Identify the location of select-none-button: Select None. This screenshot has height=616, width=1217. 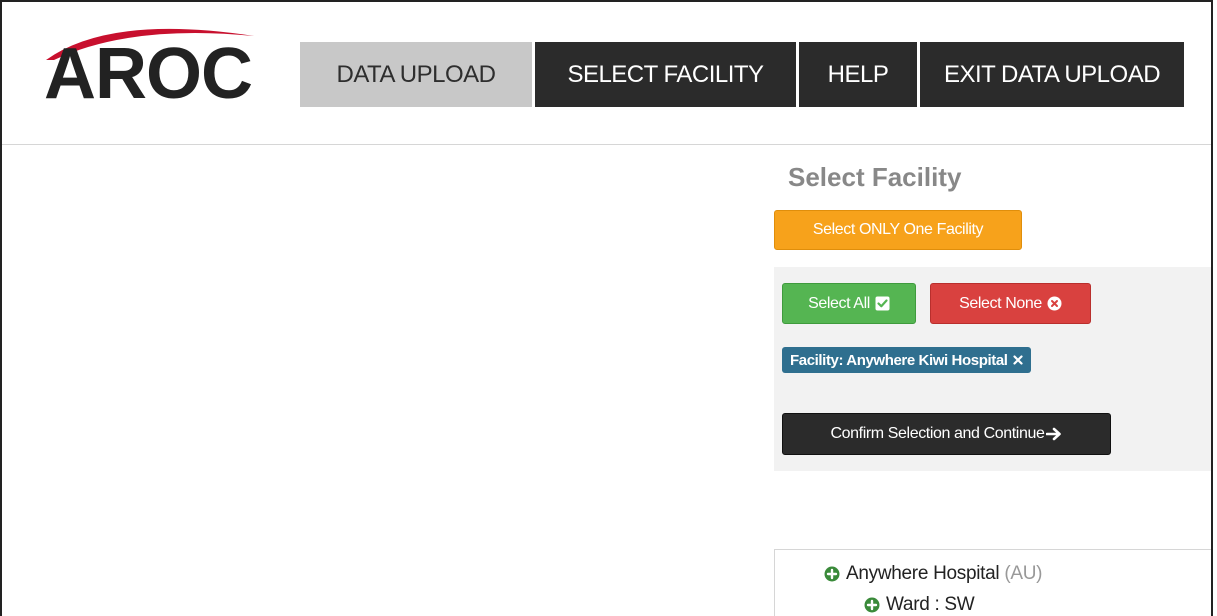
(1010, 303).